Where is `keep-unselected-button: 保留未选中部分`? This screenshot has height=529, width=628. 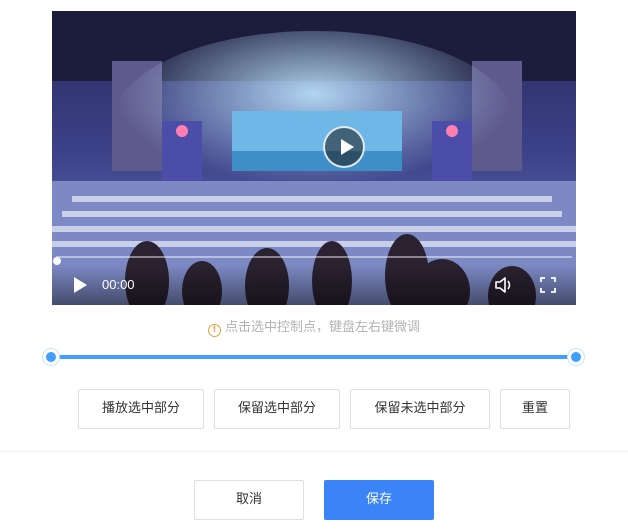
keep-unselected-button: 保留未选中部分 is located at coordinates (420, 409).